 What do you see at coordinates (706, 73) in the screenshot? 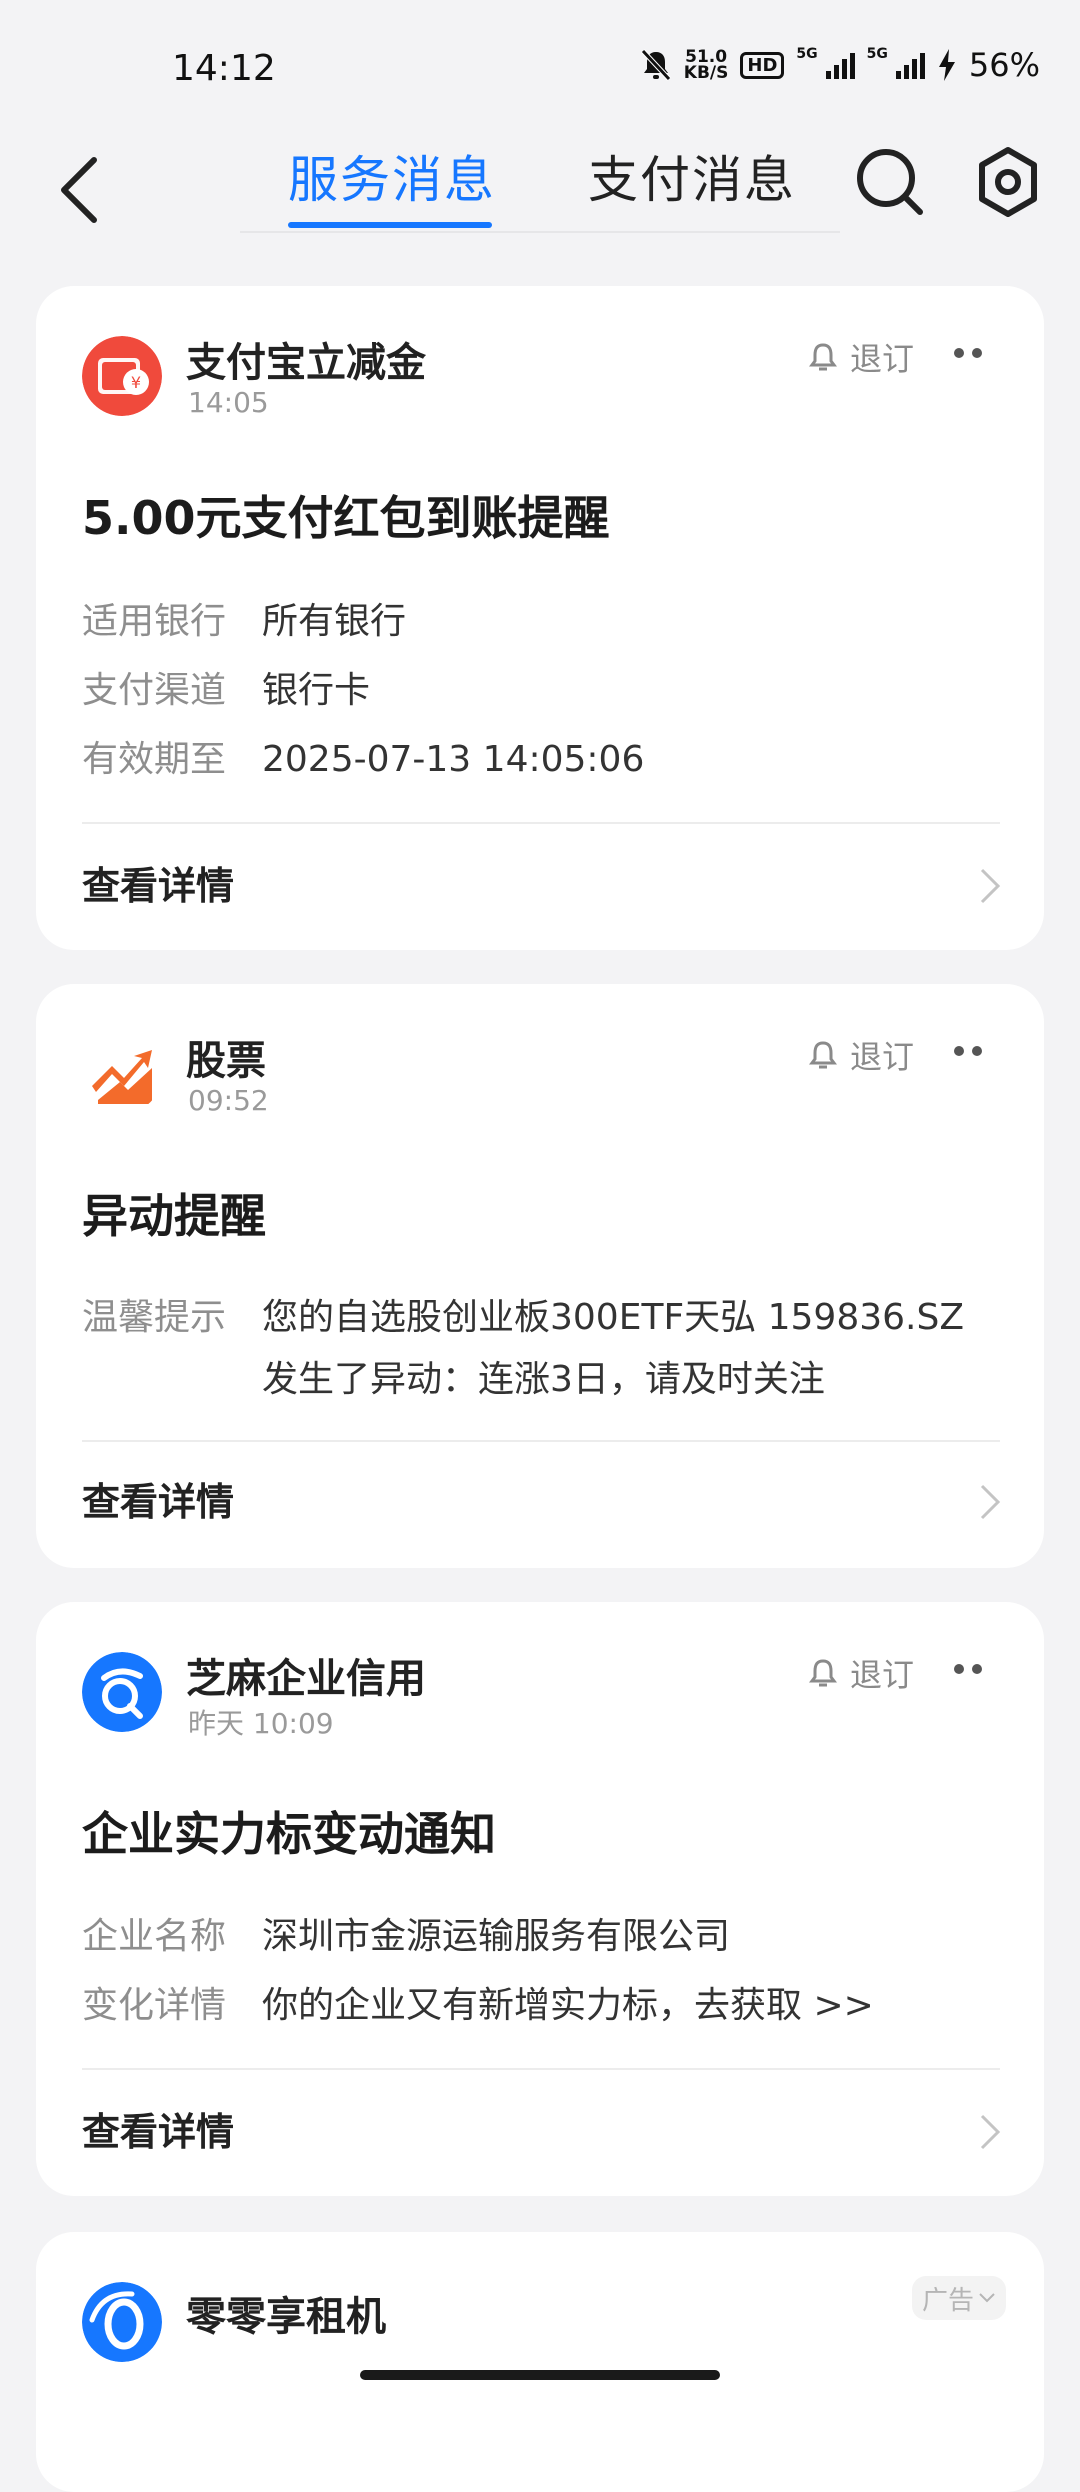
I see `net-speed-unit: KB/S` at bounding box center [706, 73].